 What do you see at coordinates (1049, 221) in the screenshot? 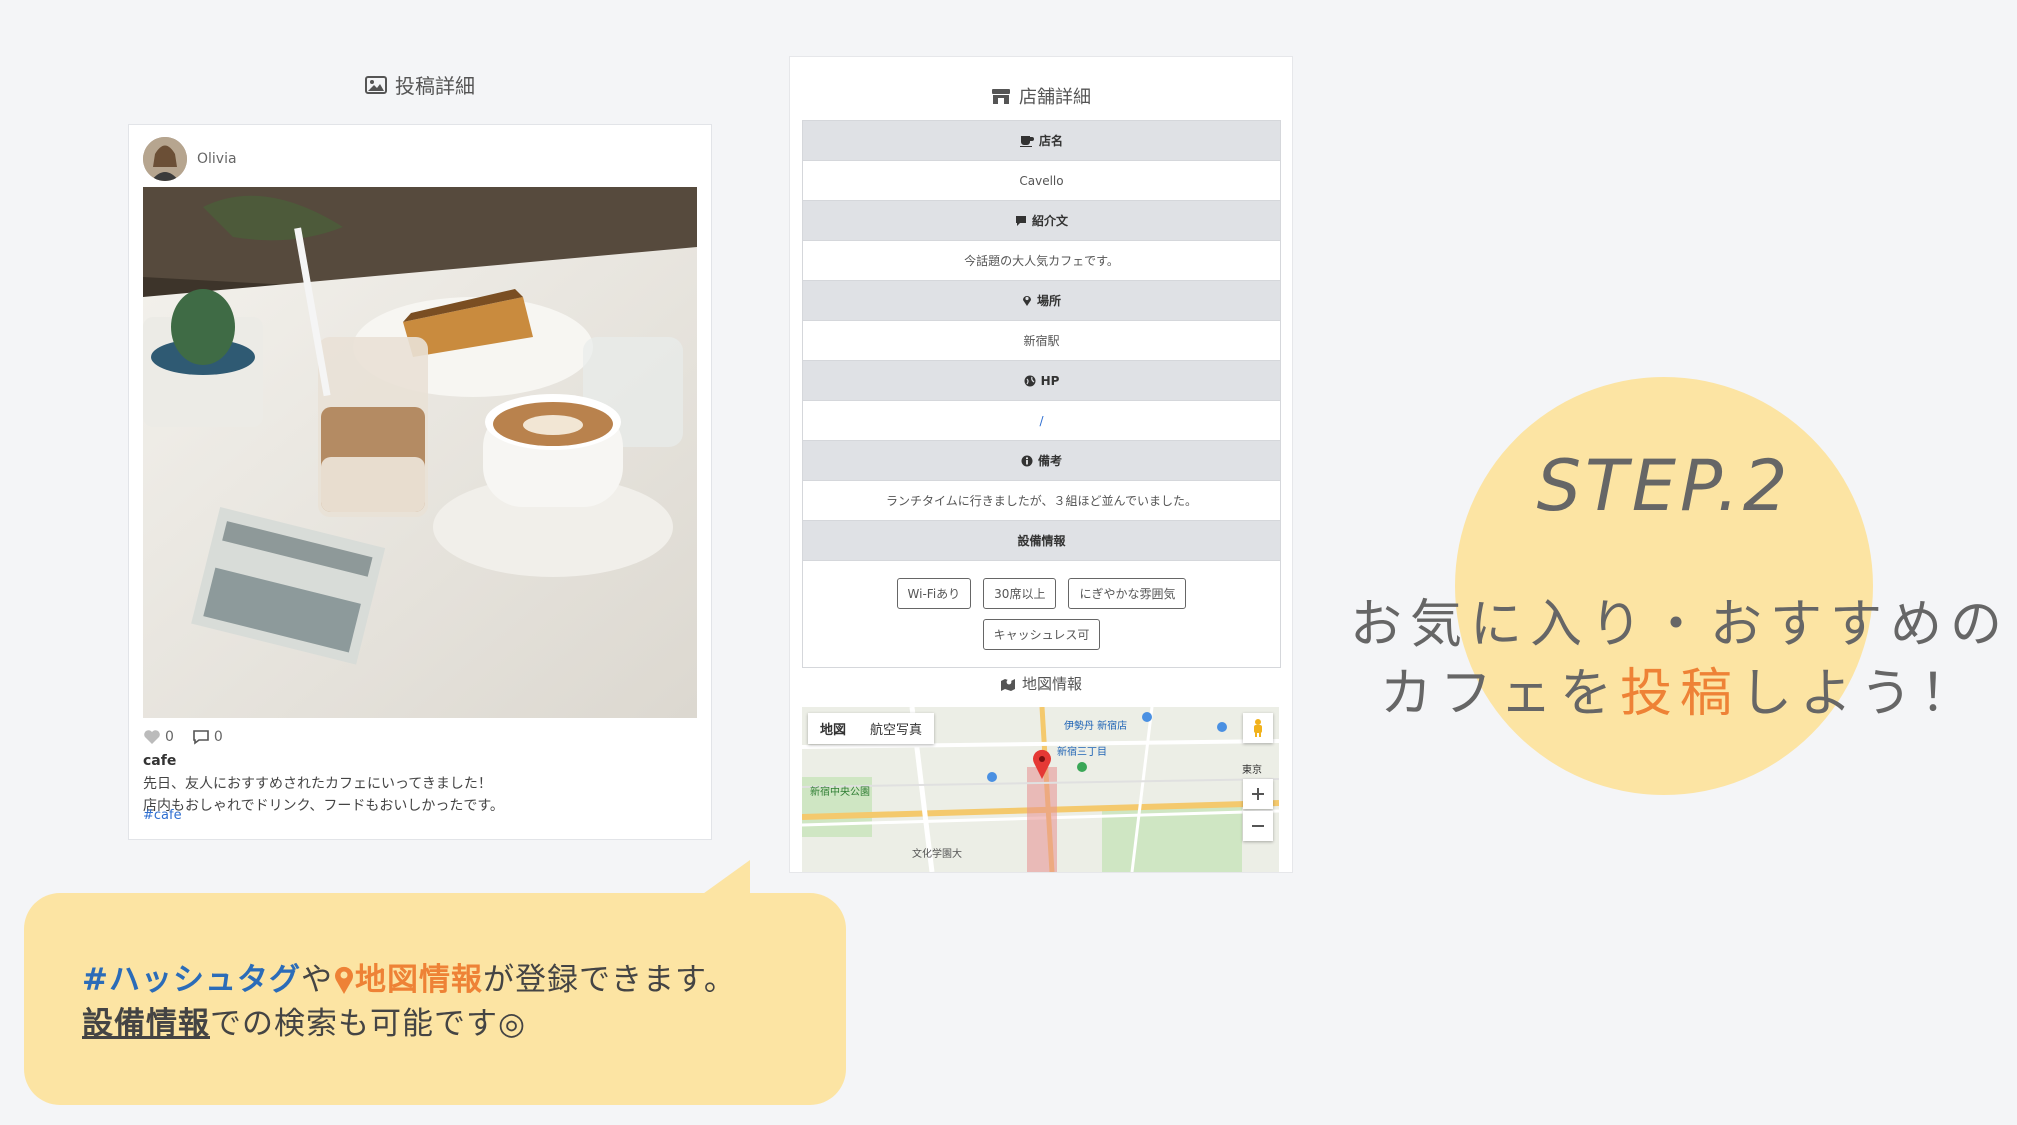
I see `shop-intro-label: 紹介文` at bounding box center [1049, 221].